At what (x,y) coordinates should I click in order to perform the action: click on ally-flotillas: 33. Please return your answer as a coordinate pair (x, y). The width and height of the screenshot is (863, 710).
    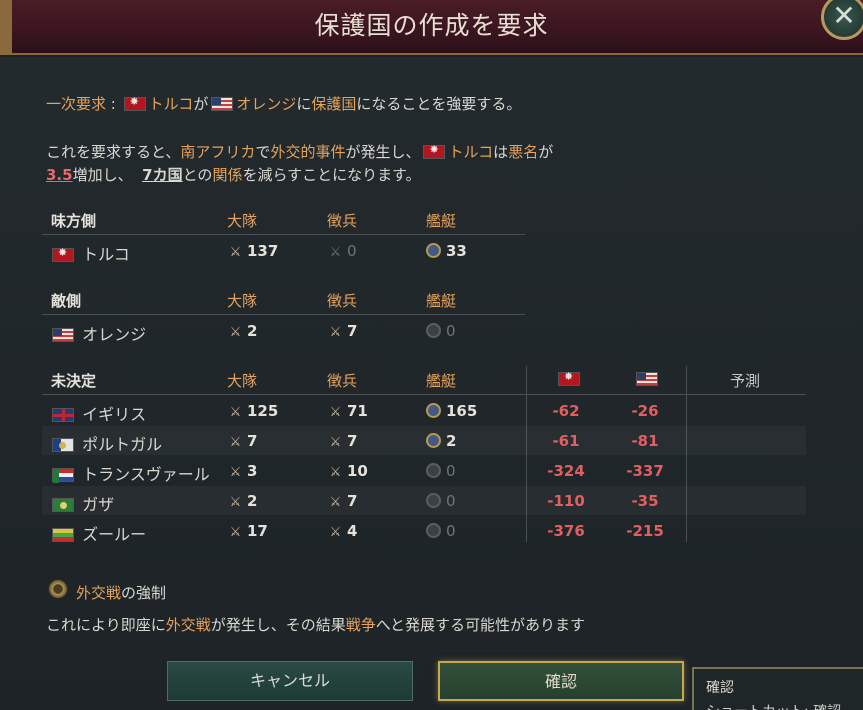
    Looking at the image, I should click on (446, 251).